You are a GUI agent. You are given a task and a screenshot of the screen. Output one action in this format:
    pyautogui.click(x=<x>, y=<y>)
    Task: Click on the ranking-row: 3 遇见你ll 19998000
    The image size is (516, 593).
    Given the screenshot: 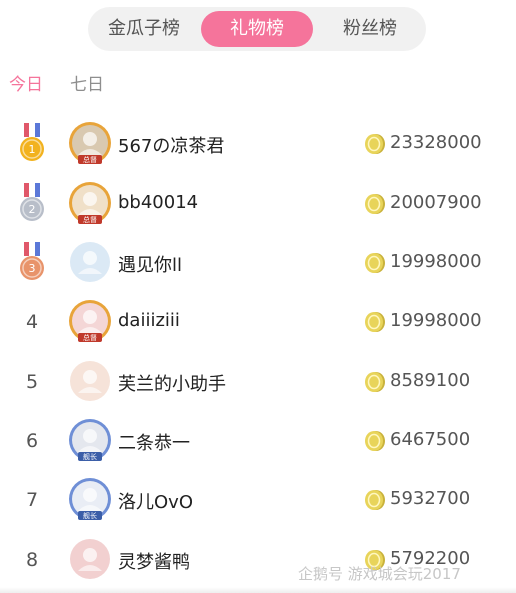 What is the action you would take?
    pyautogui.click(x=258, y=262)
    